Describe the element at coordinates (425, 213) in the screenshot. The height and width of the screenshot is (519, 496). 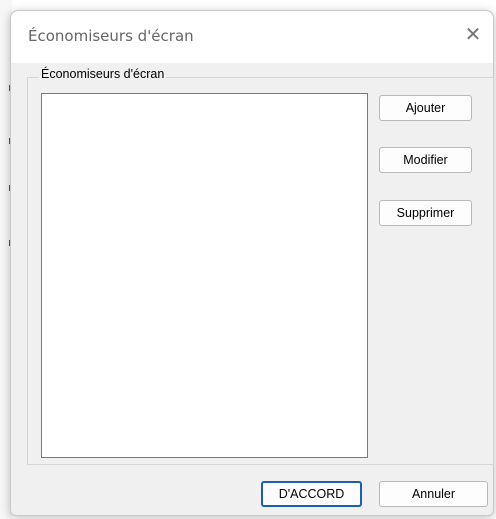
I see `delete-button: Supprimer` at that location.